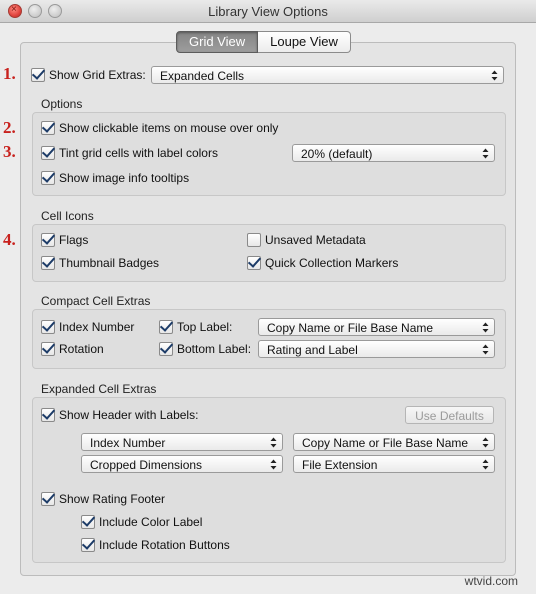 The width and height of the screenshot is (536, 594). Describe the element at coordinates (312, 350) in the screenshot. I see `bottom-label-value: Rating and Label` at that location.